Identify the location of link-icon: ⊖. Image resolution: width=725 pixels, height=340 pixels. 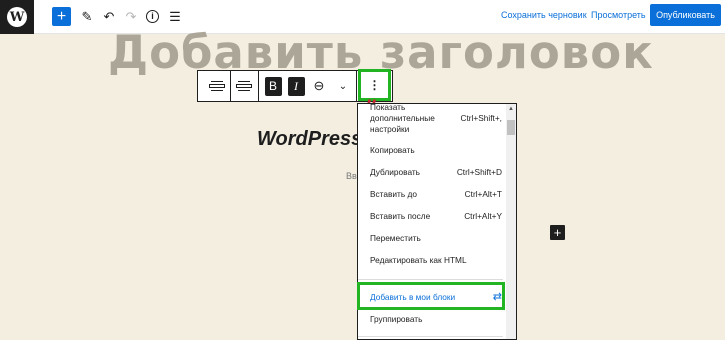
(319, 85).